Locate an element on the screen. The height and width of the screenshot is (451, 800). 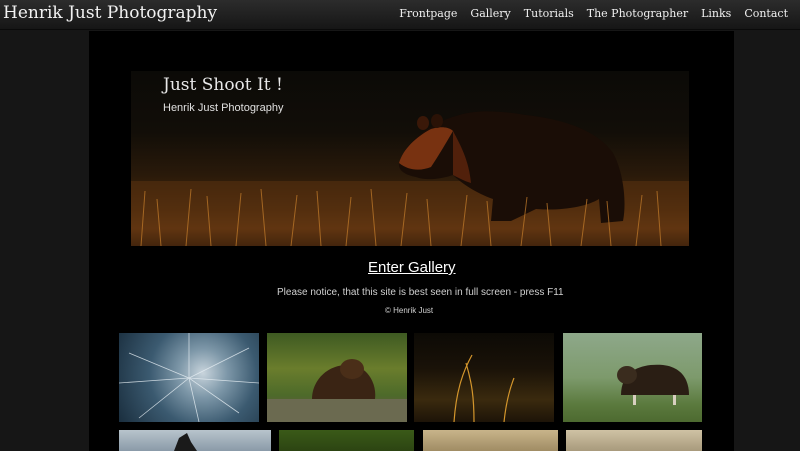
site-brand-link: Henrik Just Photography is located at coordinates (110, 13).